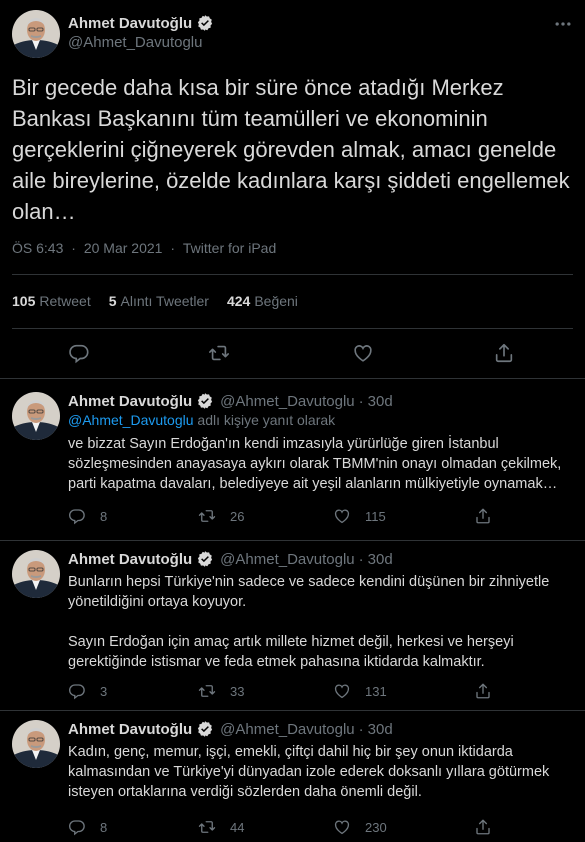  What do you see at coordinates (238, 301) in the screenshot?
I see `like-count: 424` at bounding box center [238, 301].